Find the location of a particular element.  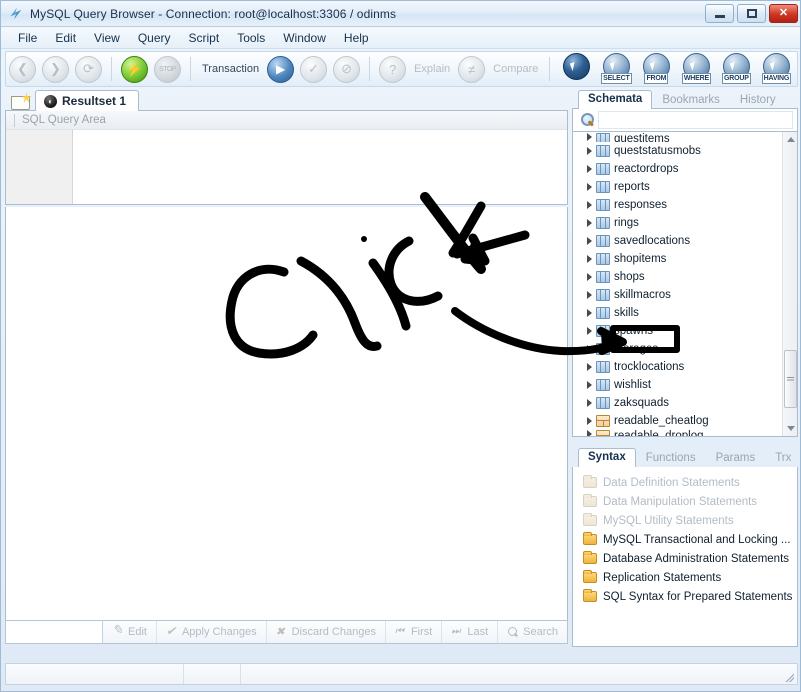

tree-item-savedlocations: savedlocations is located at coordinates (677, 241).